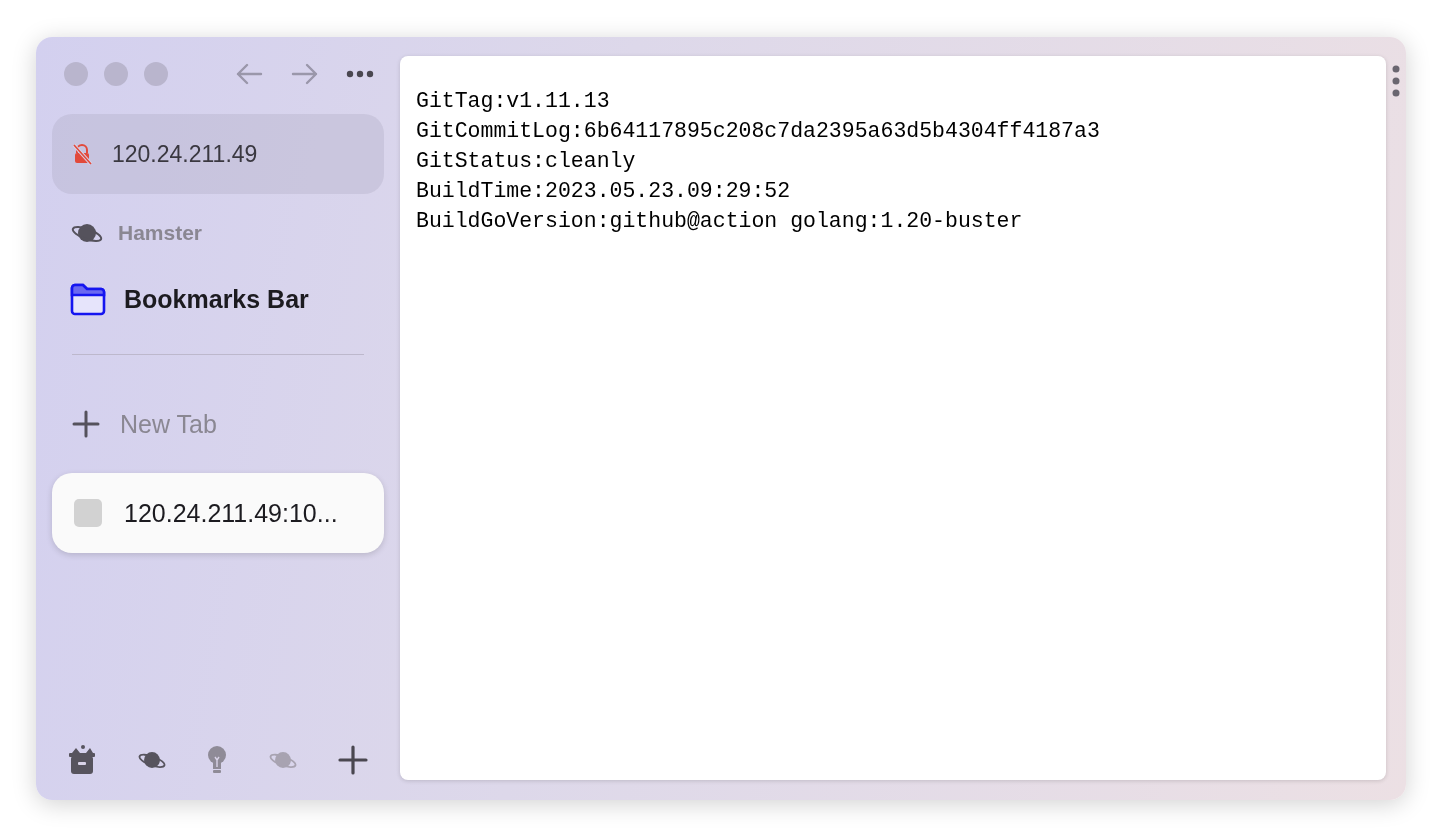 The image size is (1442, 836). Describe the element at coordinates (719, 221) in the screenshot. I see `text-line: BuildGoVersion:github@action golang:1.20-buster` at that location.